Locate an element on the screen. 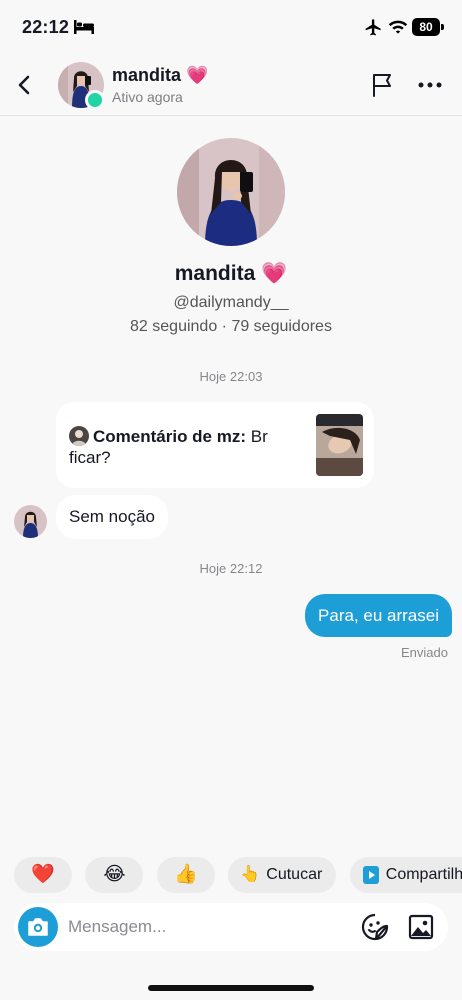 Image resolution: width=462 pixels, height=1000 pixels. more-options-icon is located at coordinates (430, 85).